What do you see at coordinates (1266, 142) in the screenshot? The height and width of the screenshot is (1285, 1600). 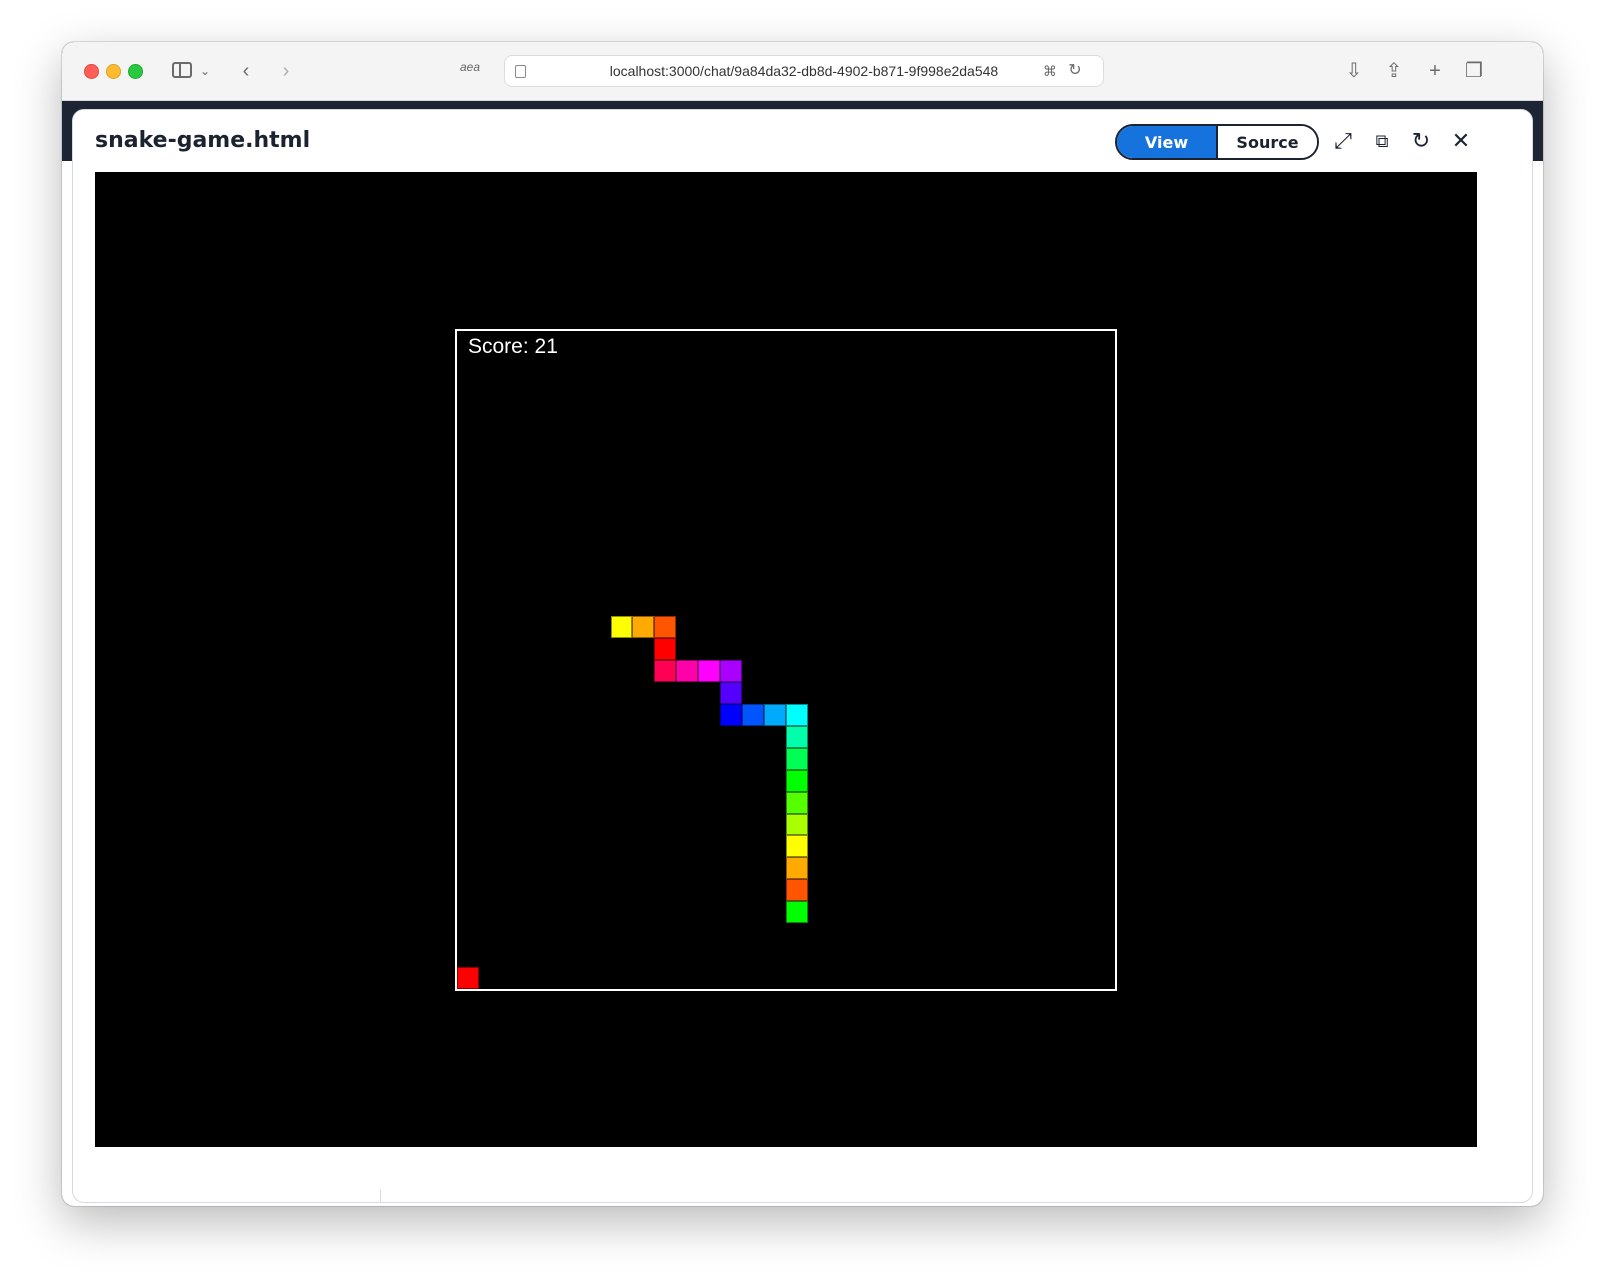 I see `source-button: Source` at bounding box center [1266, 142].